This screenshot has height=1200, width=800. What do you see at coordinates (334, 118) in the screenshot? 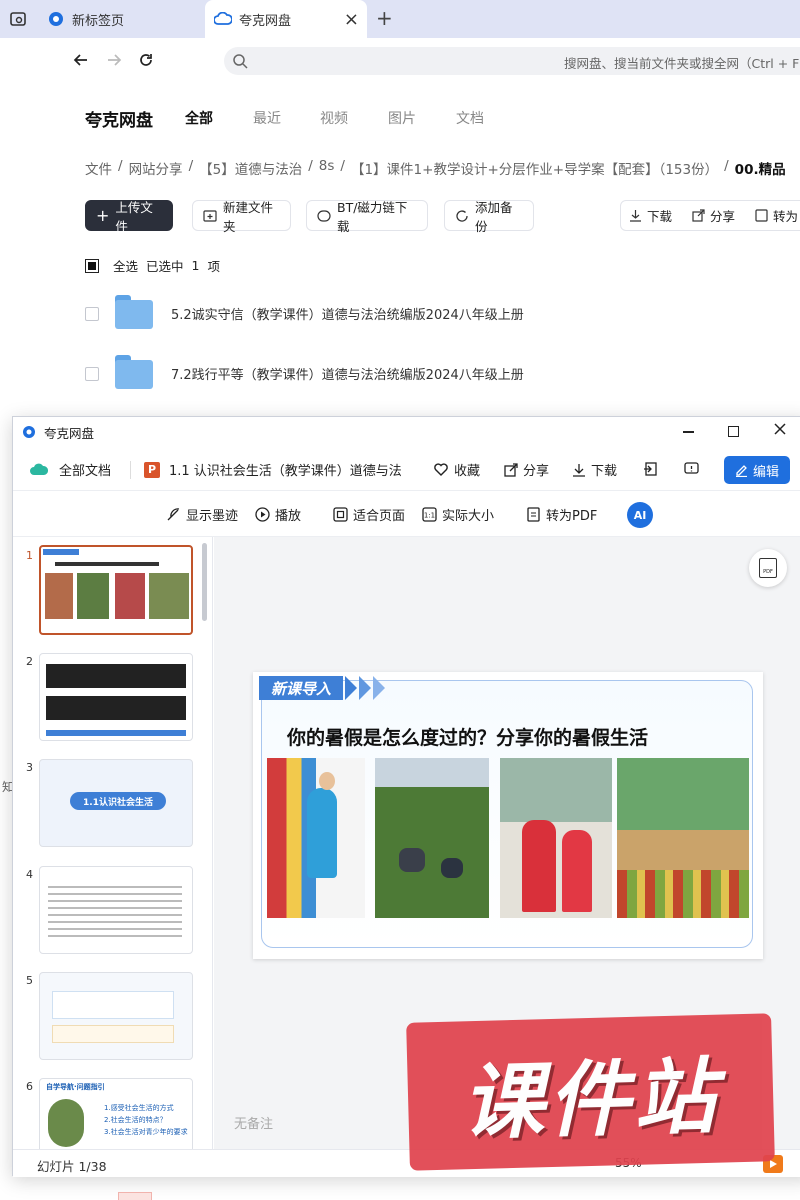
I see `nav-video: 视频` at bounding box center [334, 118].